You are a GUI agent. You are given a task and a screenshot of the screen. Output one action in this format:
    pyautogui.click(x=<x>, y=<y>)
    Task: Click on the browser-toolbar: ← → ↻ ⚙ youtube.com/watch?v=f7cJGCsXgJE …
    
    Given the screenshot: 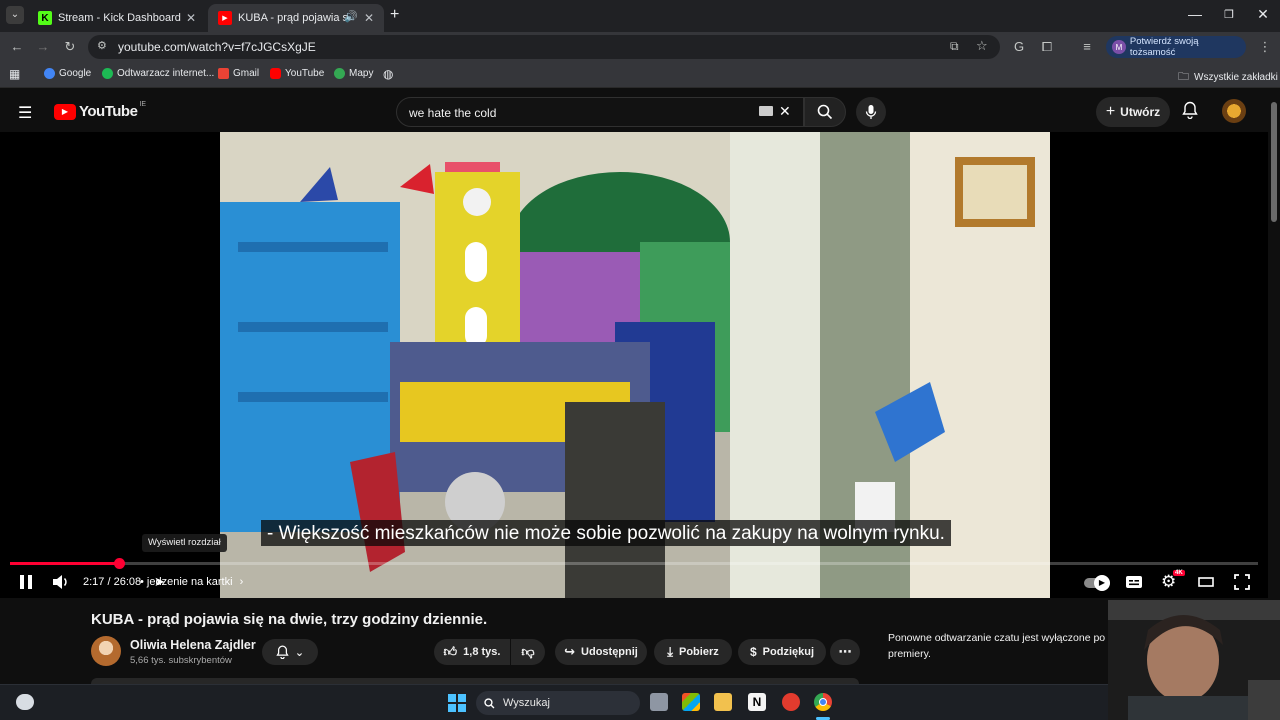 What is the action you would take?
    pyautogui.click(x=640, y=47)
    